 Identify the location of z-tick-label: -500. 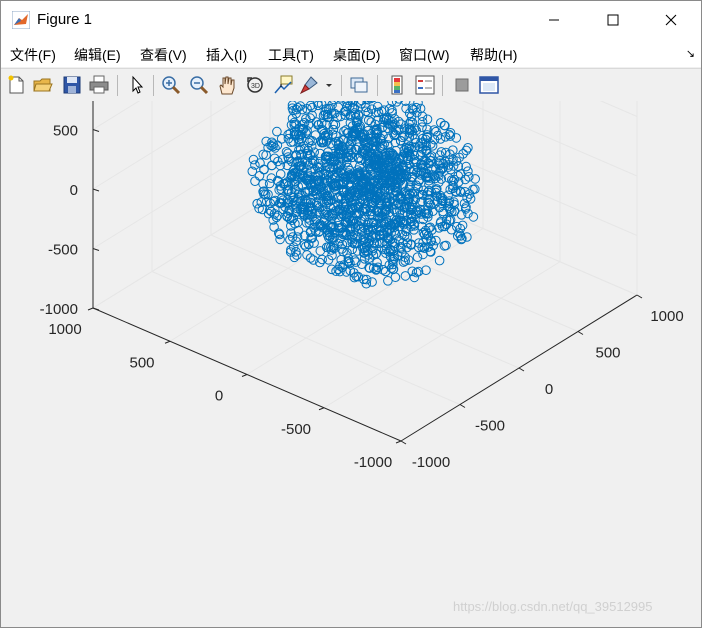
(63, 250).